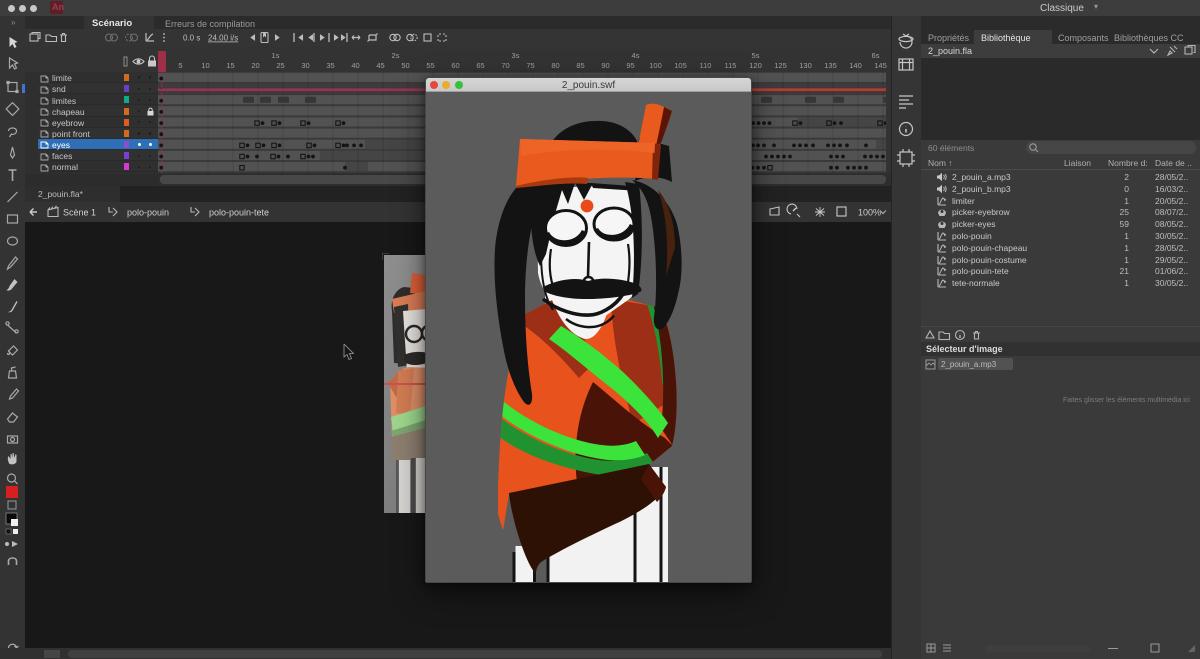 Image resolution: width=1200 pixels, height=659 pixels. Describe the element at coordinates (355, 65) in the screenshot. I see `svg-text: 40` at that location.